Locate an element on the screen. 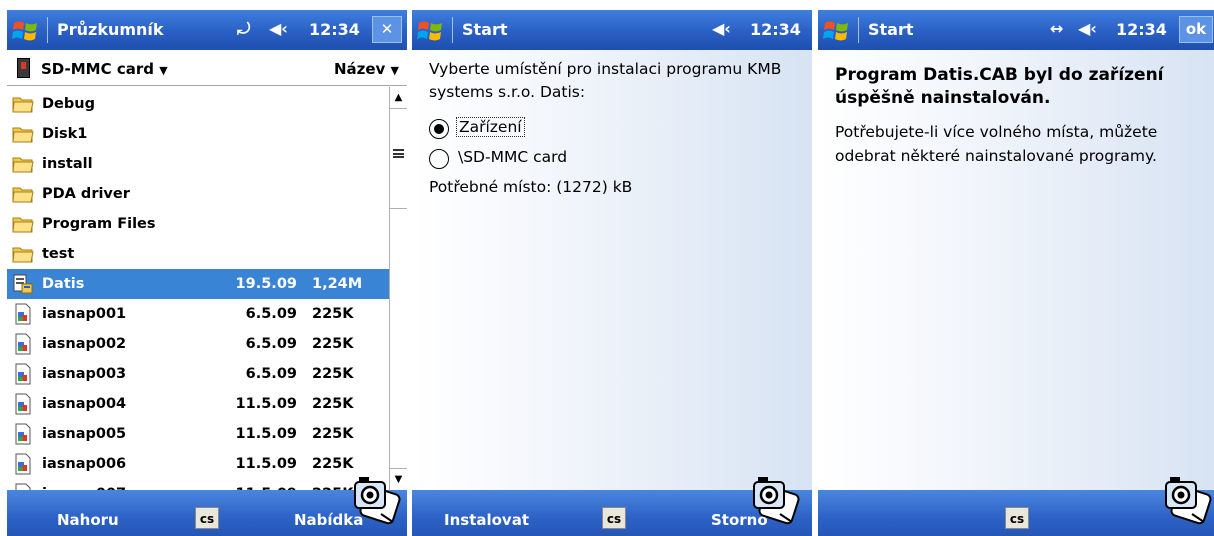 This screenshot has height=536, width=1214. file-row: PDA driver is located at coordinates (198, 194).